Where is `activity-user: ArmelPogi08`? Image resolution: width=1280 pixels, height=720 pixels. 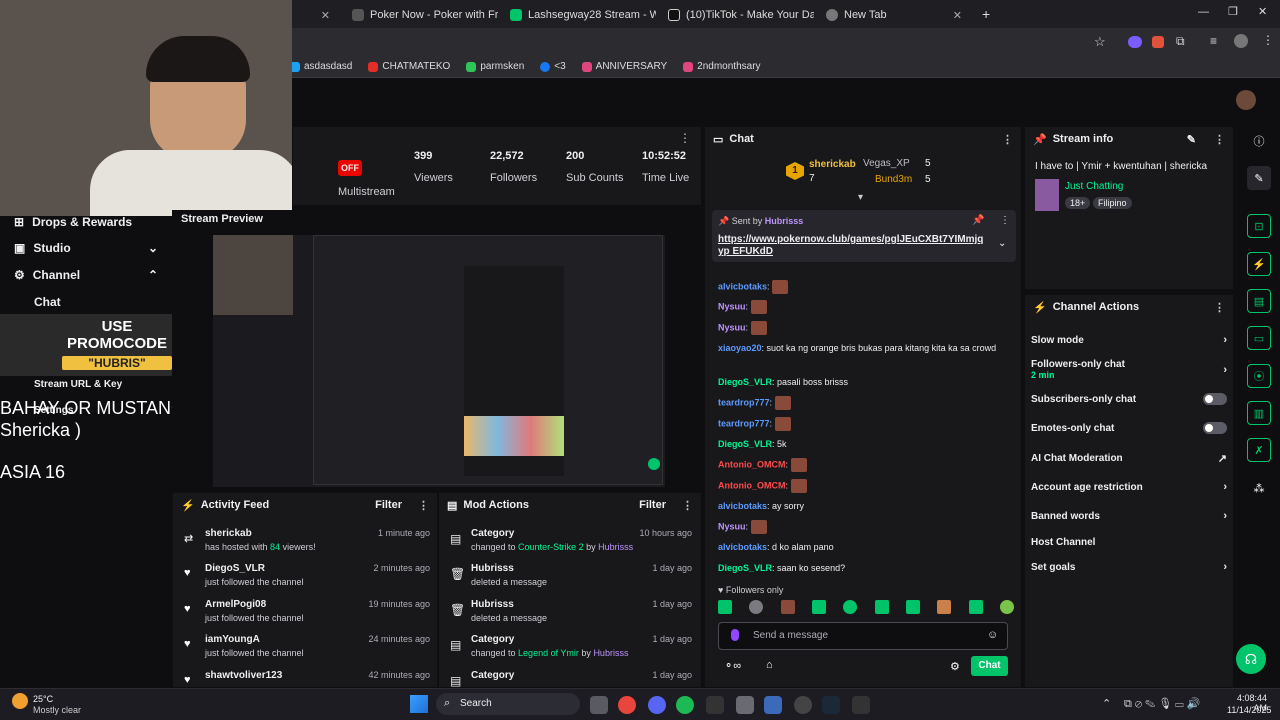
activity-user: ArmelPogi08 is located at coordinates (235, 604).